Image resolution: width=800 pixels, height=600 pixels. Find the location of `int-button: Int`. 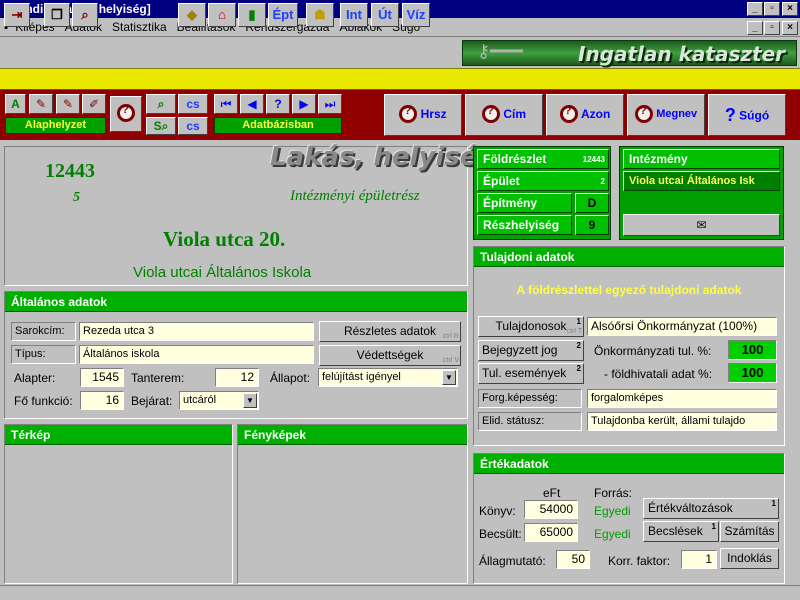

int-button: Int is located at coordinates (354, 15).